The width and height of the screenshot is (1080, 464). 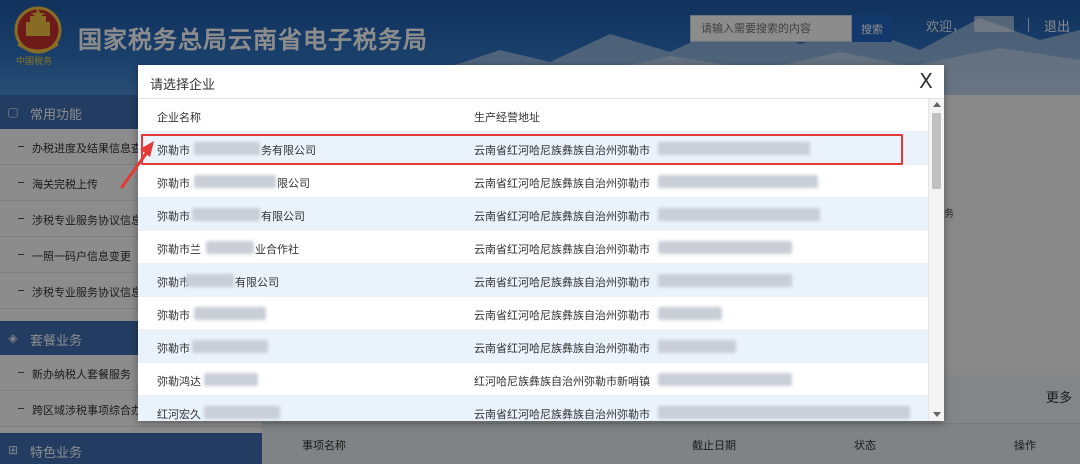 What do you see at coordinates (562, 381) in the screenshot?
I see `company-address: 红河哈尼族彝族自治州弥勒市新哨镇` at bounding box center [562, 381].